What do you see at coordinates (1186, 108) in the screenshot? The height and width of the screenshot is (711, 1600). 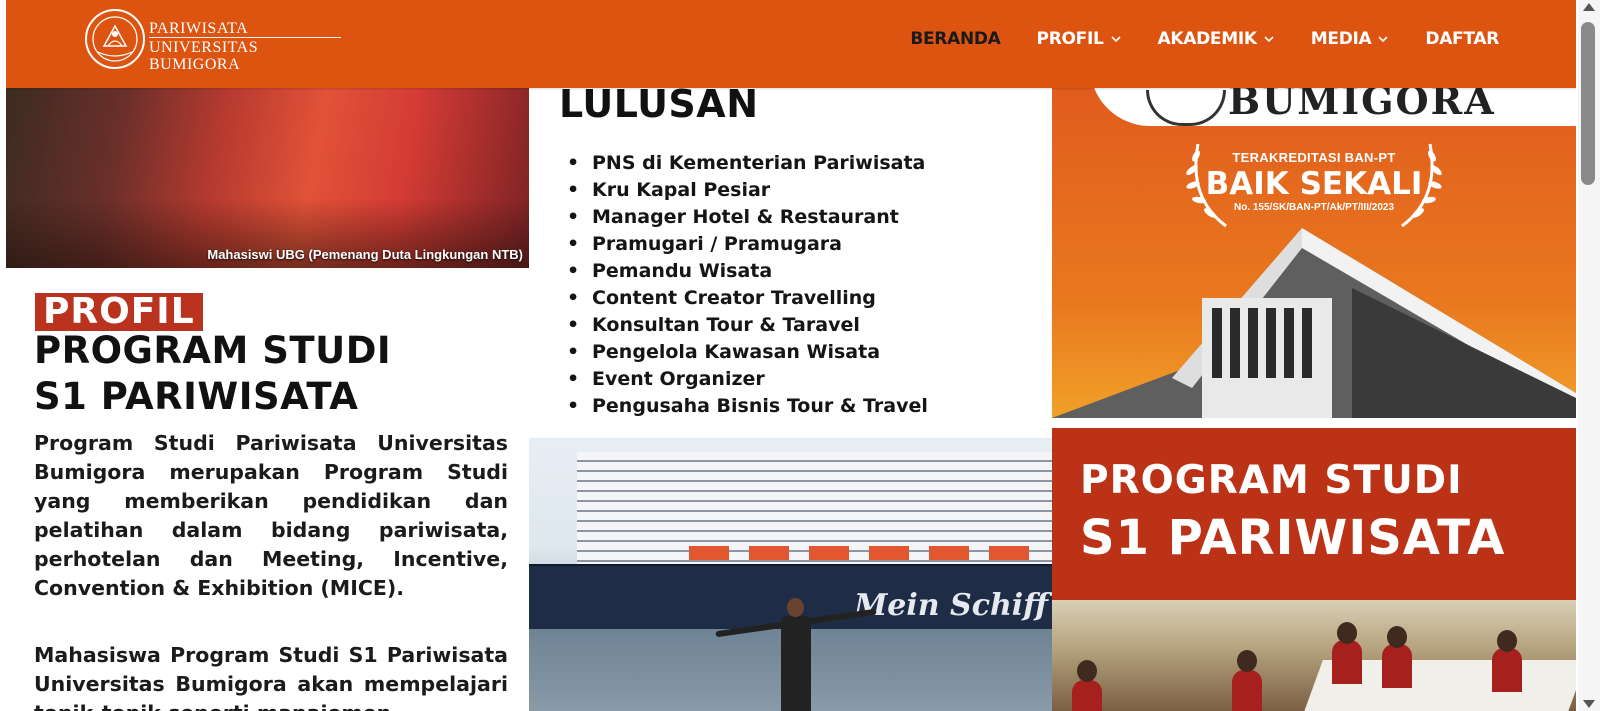 I see `seal-icon` at bounding box center [1186, 108].